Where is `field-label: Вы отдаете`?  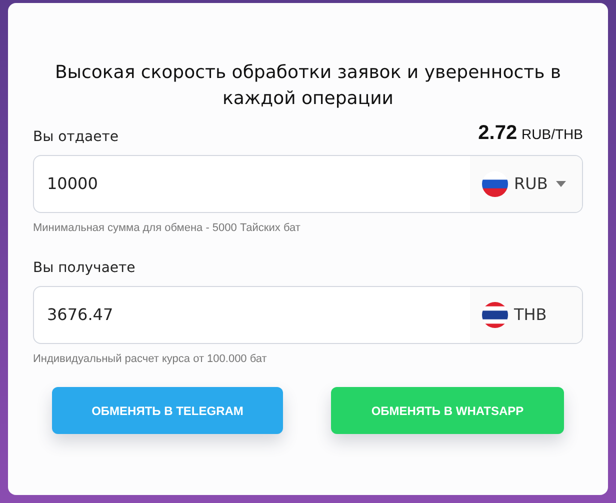 field-label: Вы отдаете is located at coordinates (75, 137).